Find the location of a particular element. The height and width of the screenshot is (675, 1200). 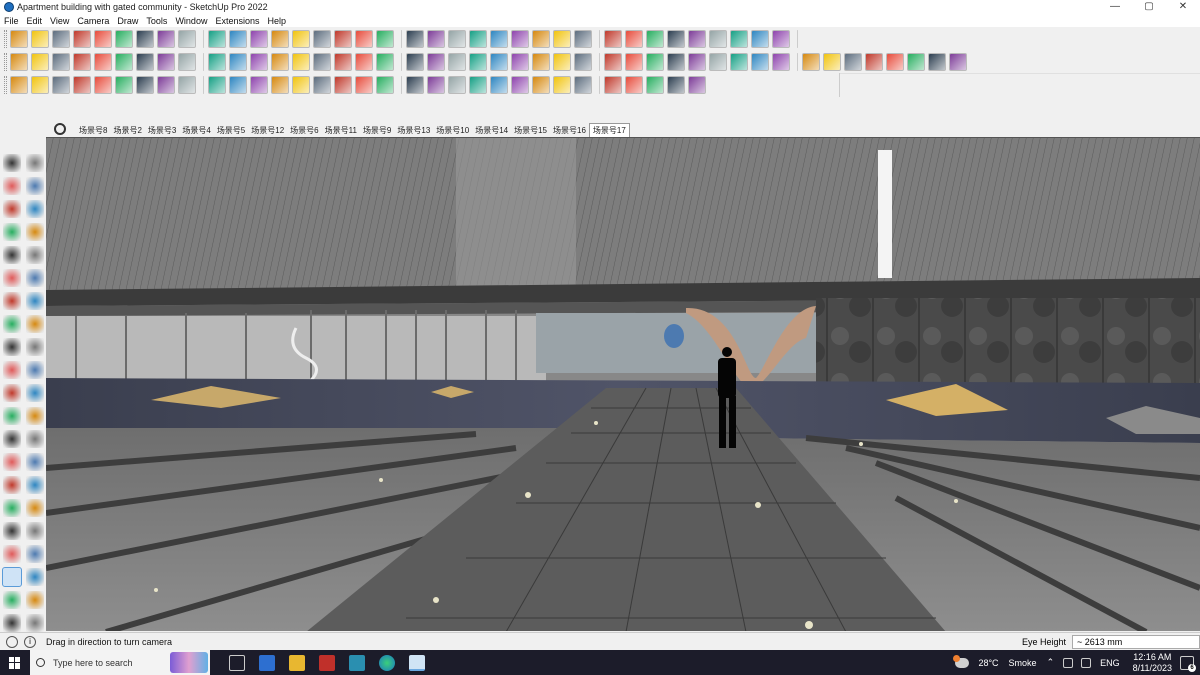

scene-tab: 场景号6 is located at coordinates (304, 130).